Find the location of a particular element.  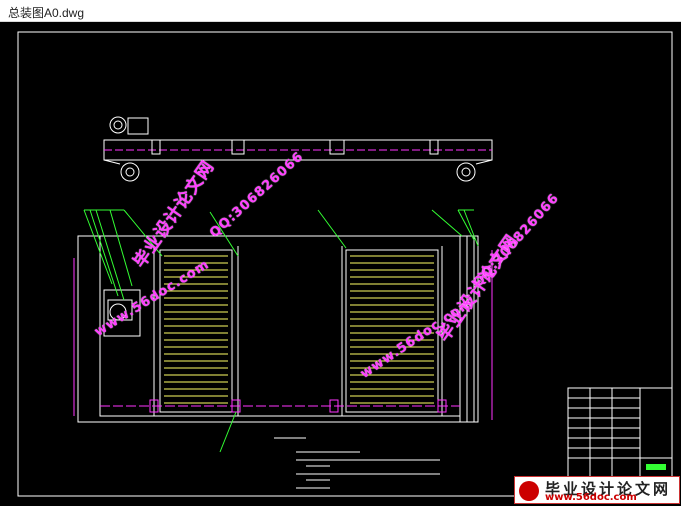

window-title-bar: 总装图A0.dwg is located at coordinates (340, 11).